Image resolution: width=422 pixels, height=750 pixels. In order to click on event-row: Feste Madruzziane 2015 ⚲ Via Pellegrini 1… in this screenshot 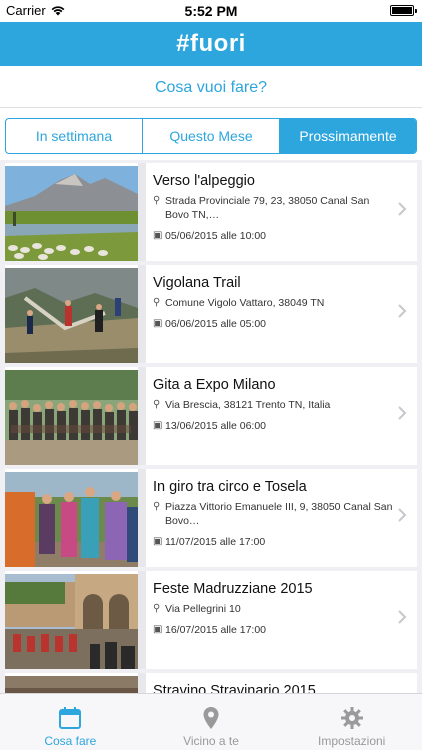, I will do `click(211, 620)`.